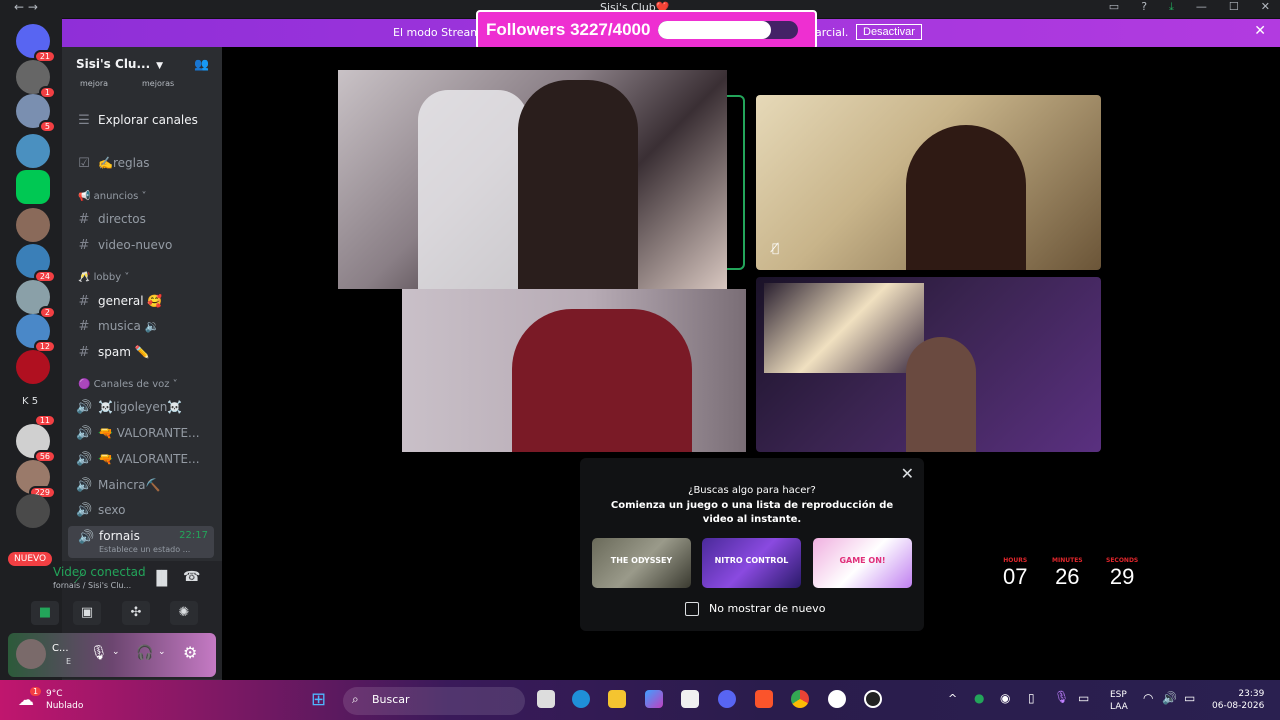  Describe the element at coordinates (184, 613) in the screenshot. I see `soundboard-icon: ✺` at that location.